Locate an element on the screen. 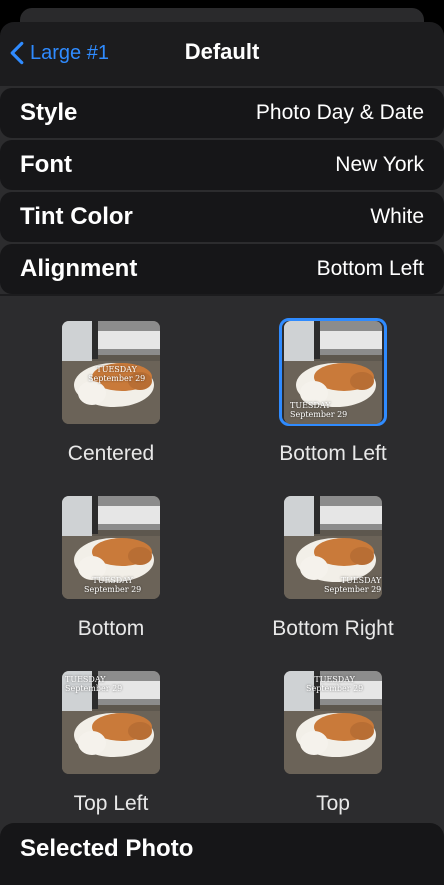 This screenshot has height=885, width=444. style-value: Photo Day & Date is located at coordinates (339, 112).